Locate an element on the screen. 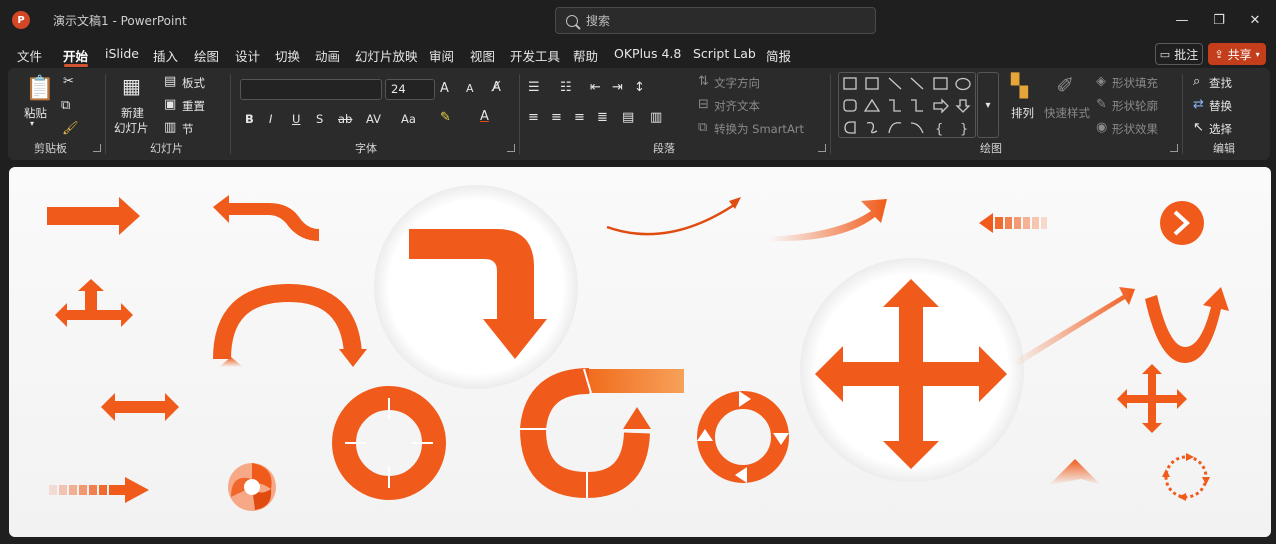 This screenshot has width=1276, height=544. clipboard-launcher-icon is located at coordinates (97, 148).